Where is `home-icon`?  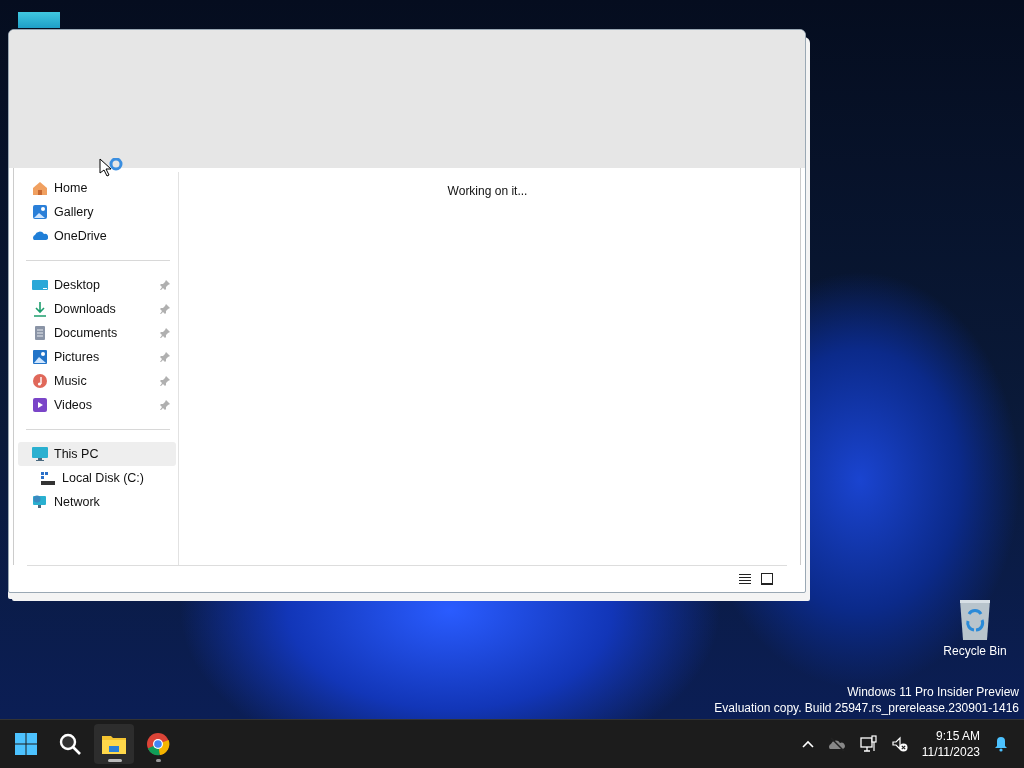 home-icon is located at coordinates (40, 188).